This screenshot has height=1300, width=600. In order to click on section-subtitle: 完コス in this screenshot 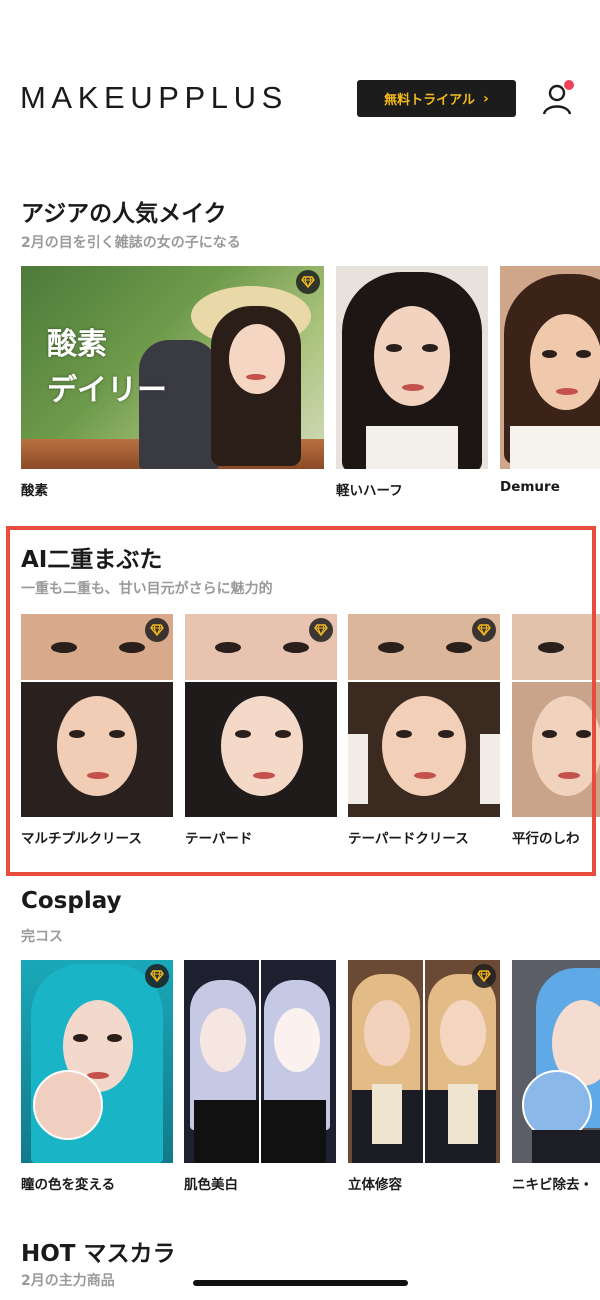, I will do `click(42, 937)`.